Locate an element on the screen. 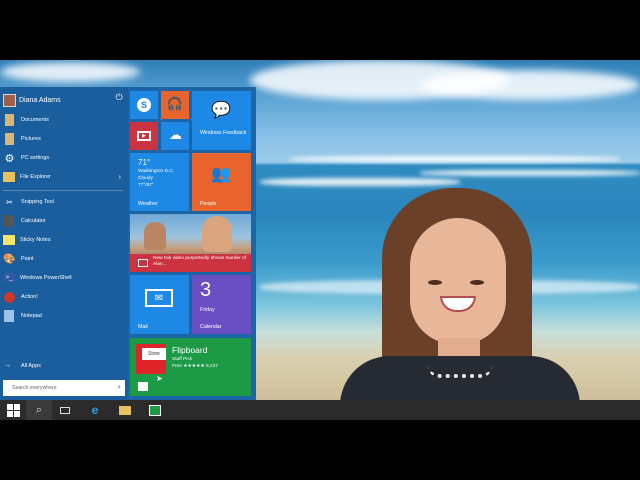 The image size is (640, 480). tile-mail: ✉ Mail is located at coordinates (159, 304).